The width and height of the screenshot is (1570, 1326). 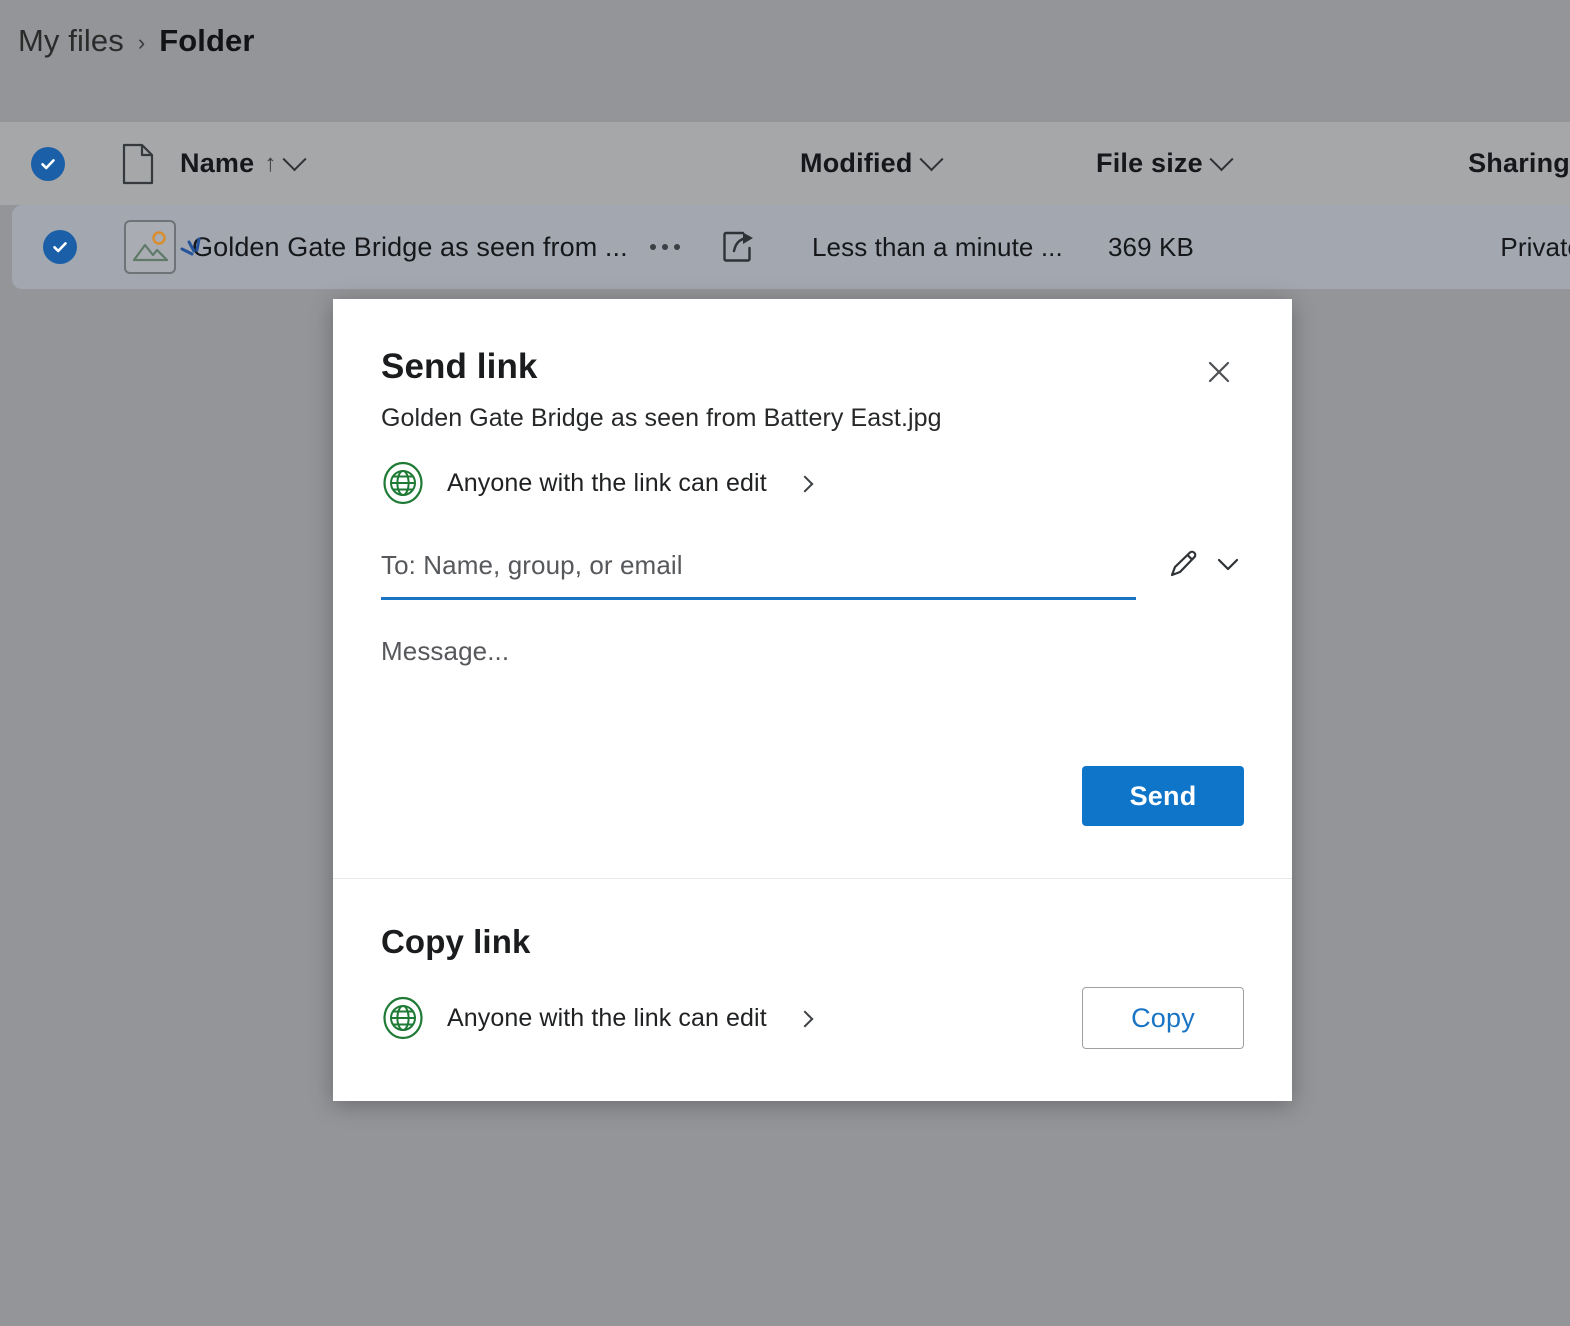 What do you see at coordinates (607, 482) in the screenshot?
I see `send-link-permission-label: Anyone with the link can edit` at bounding box center [607, 482].